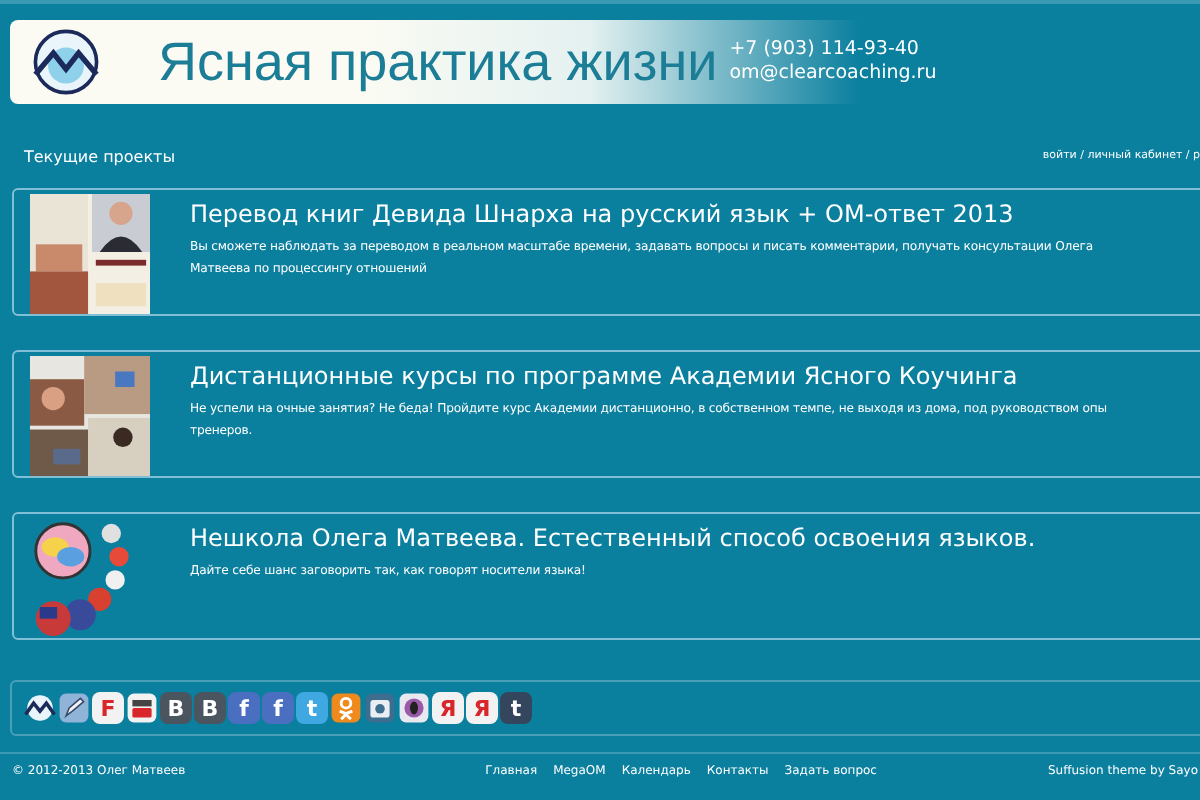 The image size is (1200, 800). What do you see at coordinates (648, 376) in the screenshot?
I see `project-title: Дистанционные курсы по программе Академии Ясного Коучинга` at bounding box center [648, 376].